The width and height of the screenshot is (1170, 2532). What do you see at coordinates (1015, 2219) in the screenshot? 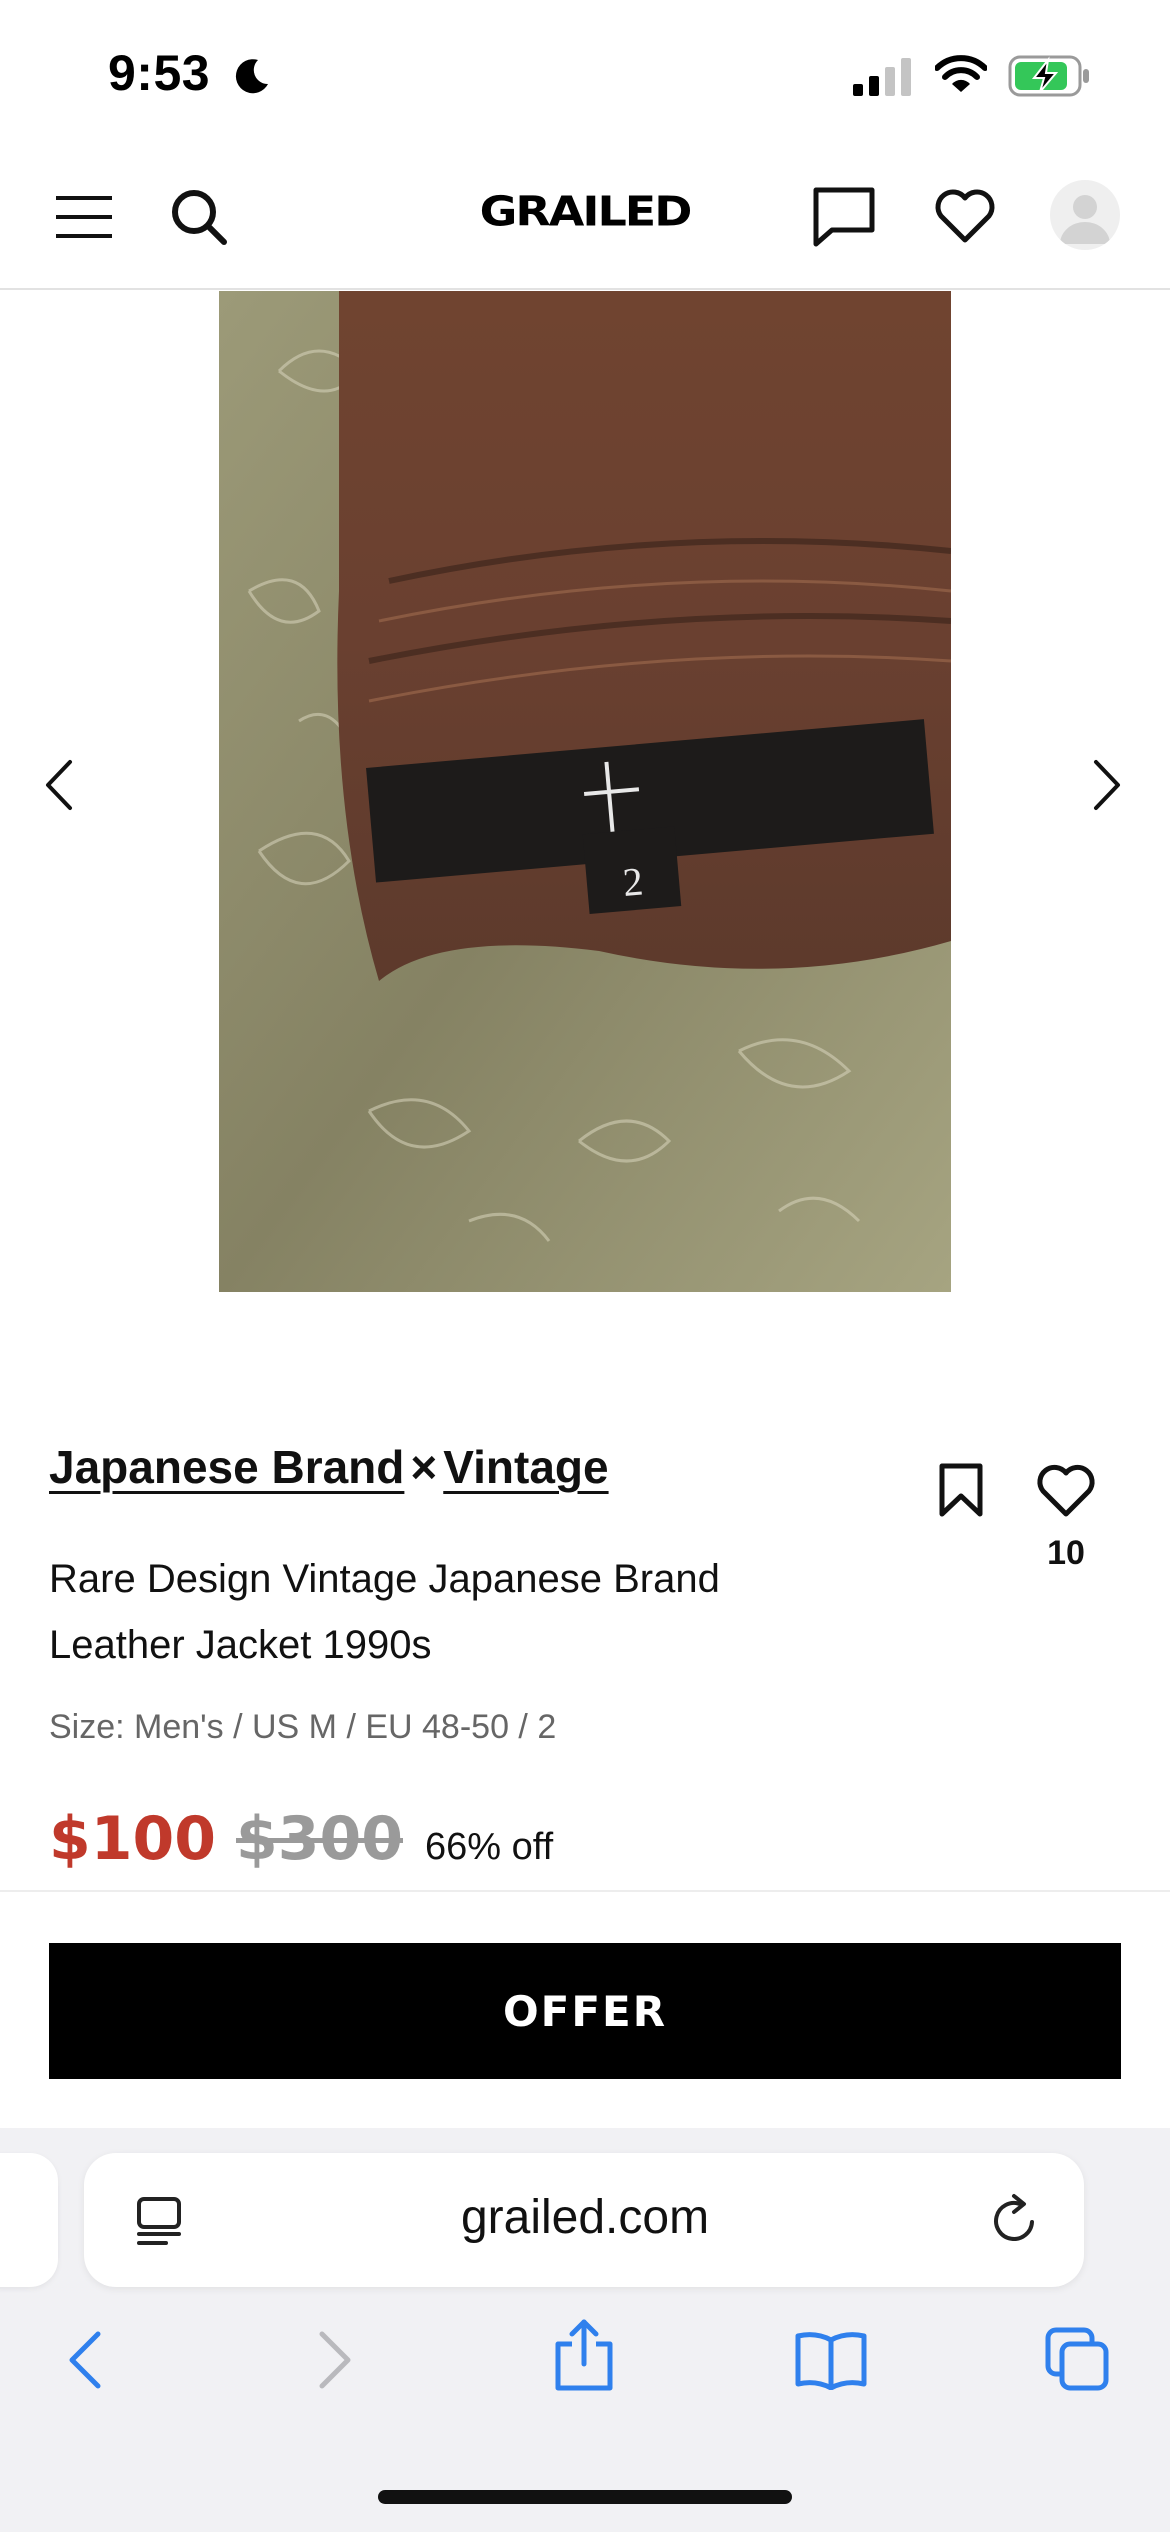
I see `reload-icon` at bounding box center [1015, 2219].